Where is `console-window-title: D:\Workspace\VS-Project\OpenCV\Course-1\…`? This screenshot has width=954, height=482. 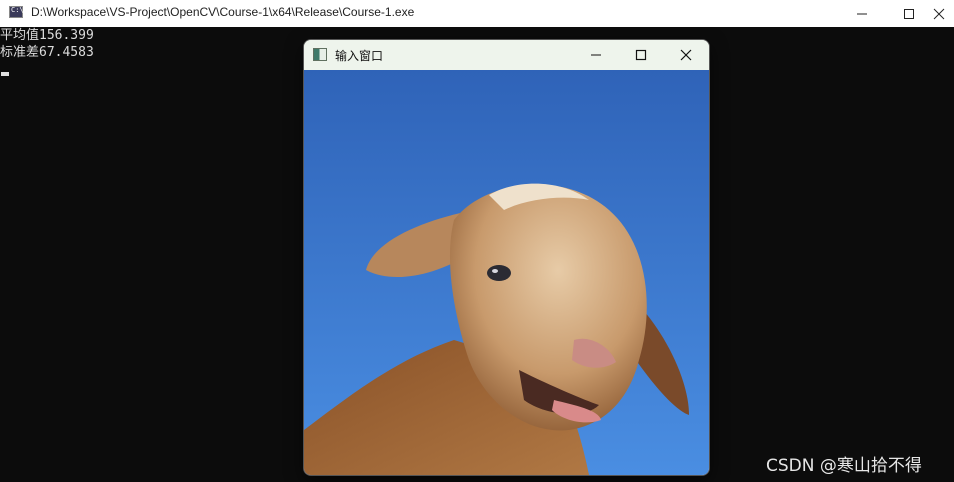 console-window-title: D:\Workspace\VS-Project\OpenCV\Course-1\… is located at coordinates (223, 12).